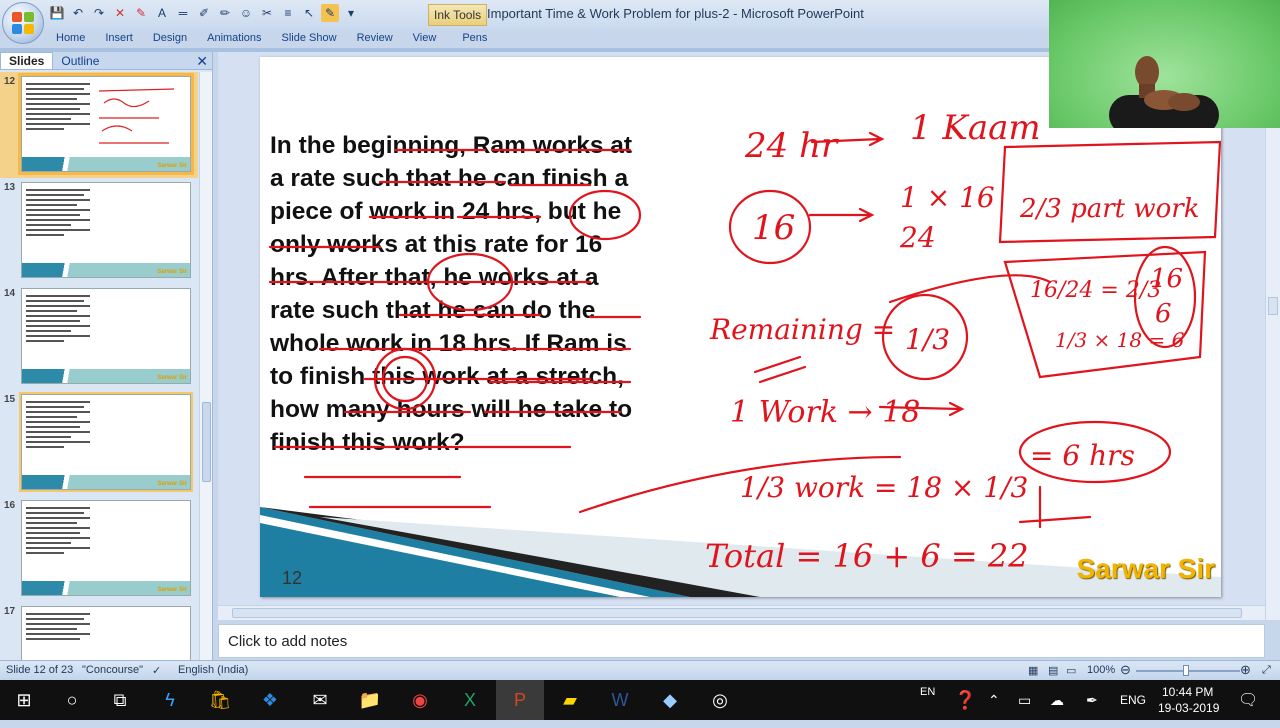  What do you see at coordinates (10, 399) in the screenshot?
I see `slide-number: 15` at bounding box center [10, 399].